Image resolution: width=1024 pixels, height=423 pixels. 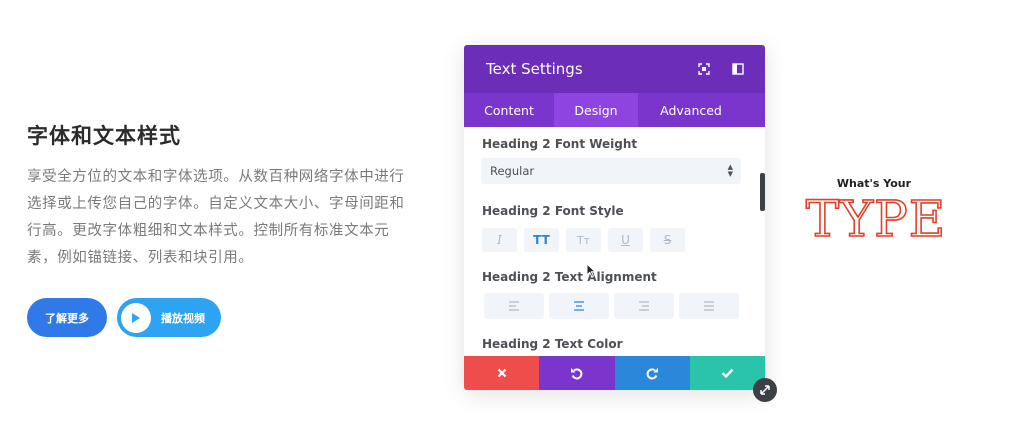 What do you see at coordinates (704, 69) in the screenshot?
I see `fullscreen-icon` at bounding box center [704, 69].